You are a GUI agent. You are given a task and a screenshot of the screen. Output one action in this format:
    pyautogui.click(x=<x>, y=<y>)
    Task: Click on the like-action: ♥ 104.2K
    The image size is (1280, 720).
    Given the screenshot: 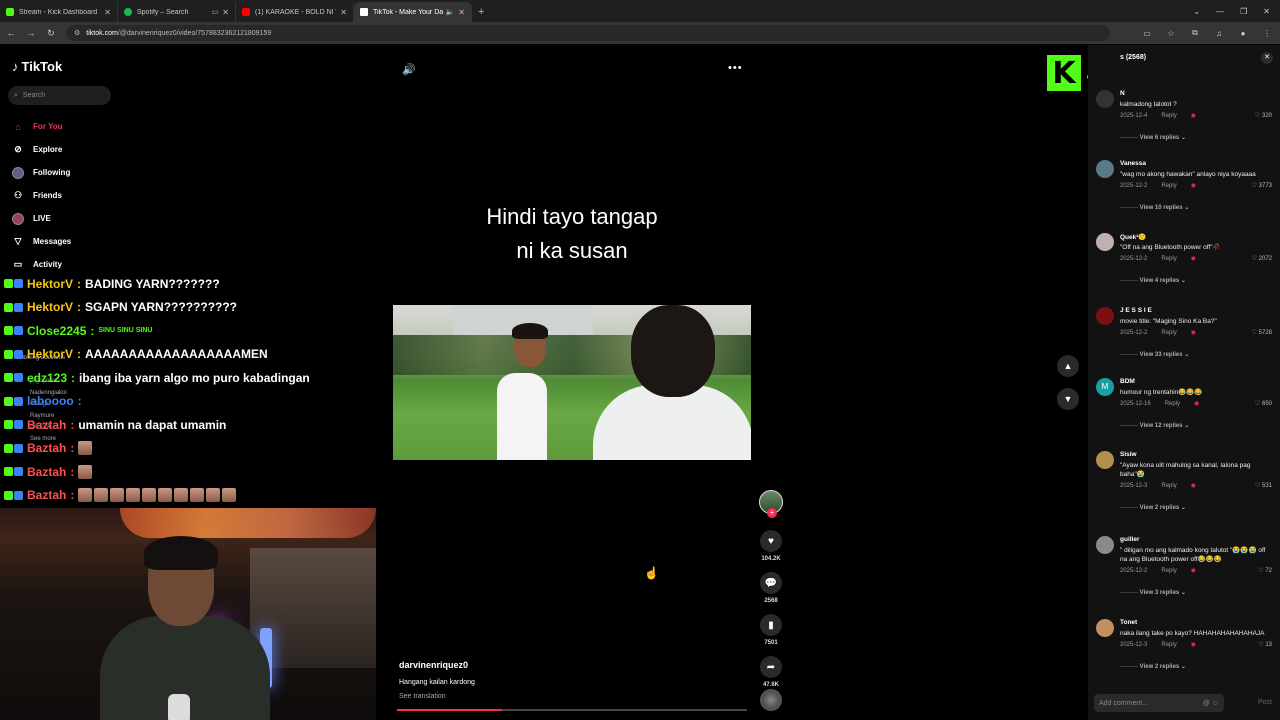 What is the action you would take?
    pyautogui.click(x=771, y=546)
    